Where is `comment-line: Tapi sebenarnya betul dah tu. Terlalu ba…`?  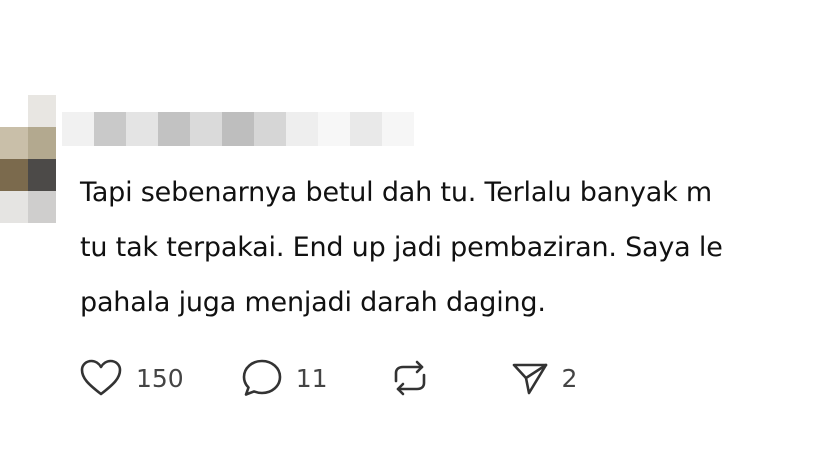
comment-line: Tapi sebenarnya betul dah tu. Terlalu ba… is located at coordinates (396, 192).